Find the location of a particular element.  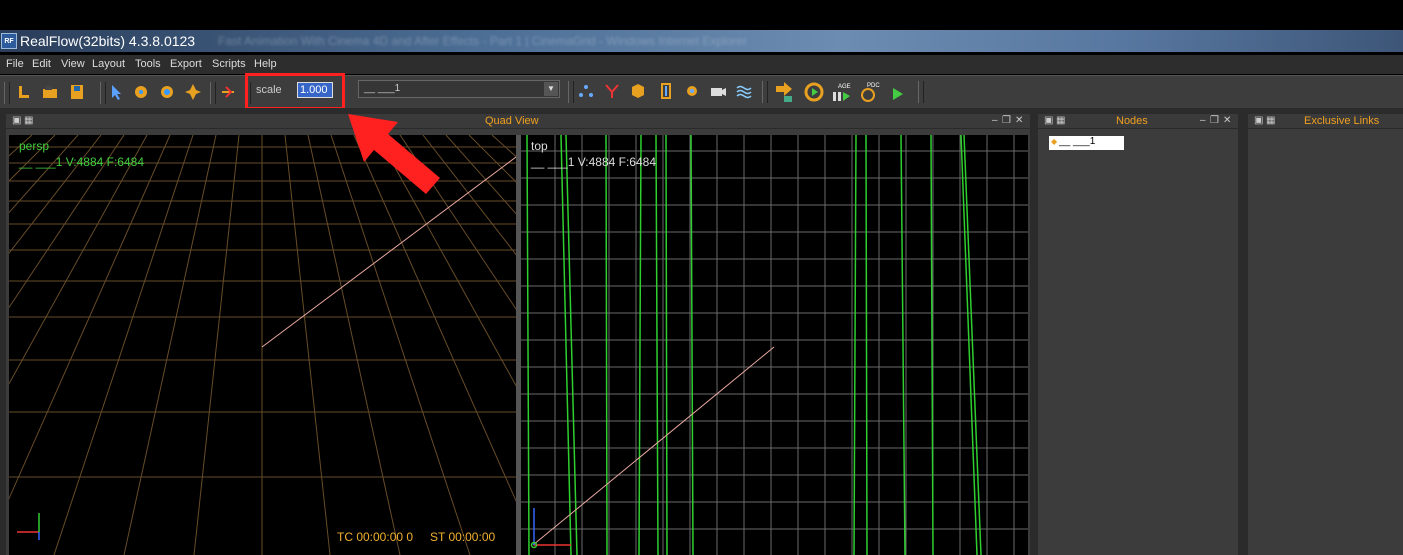

new-scene-icon is located at coordinates (24, 92).